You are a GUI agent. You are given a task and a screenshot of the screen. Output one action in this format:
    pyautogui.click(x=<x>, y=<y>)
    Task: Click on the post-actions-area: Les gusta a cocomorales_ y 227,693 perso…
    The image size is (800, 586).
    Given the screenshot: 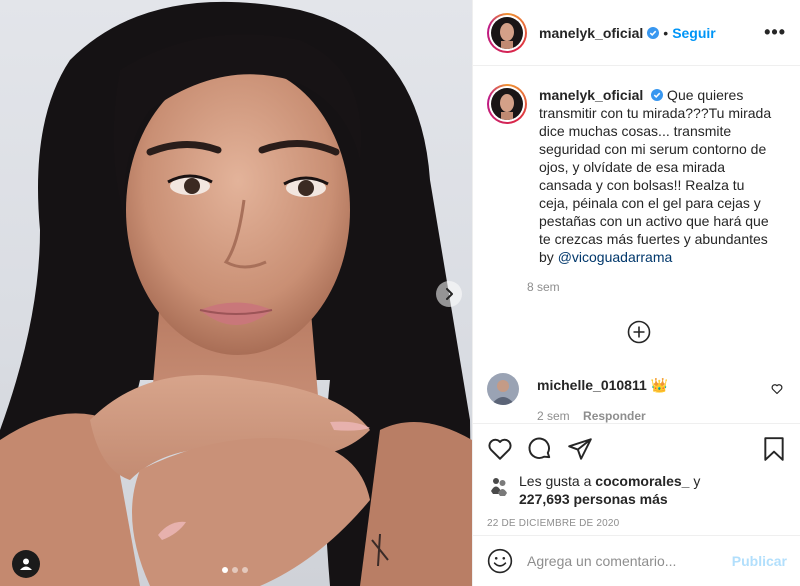 What is the action you would take?
    pyautogui.click(x=636, y=476)
    